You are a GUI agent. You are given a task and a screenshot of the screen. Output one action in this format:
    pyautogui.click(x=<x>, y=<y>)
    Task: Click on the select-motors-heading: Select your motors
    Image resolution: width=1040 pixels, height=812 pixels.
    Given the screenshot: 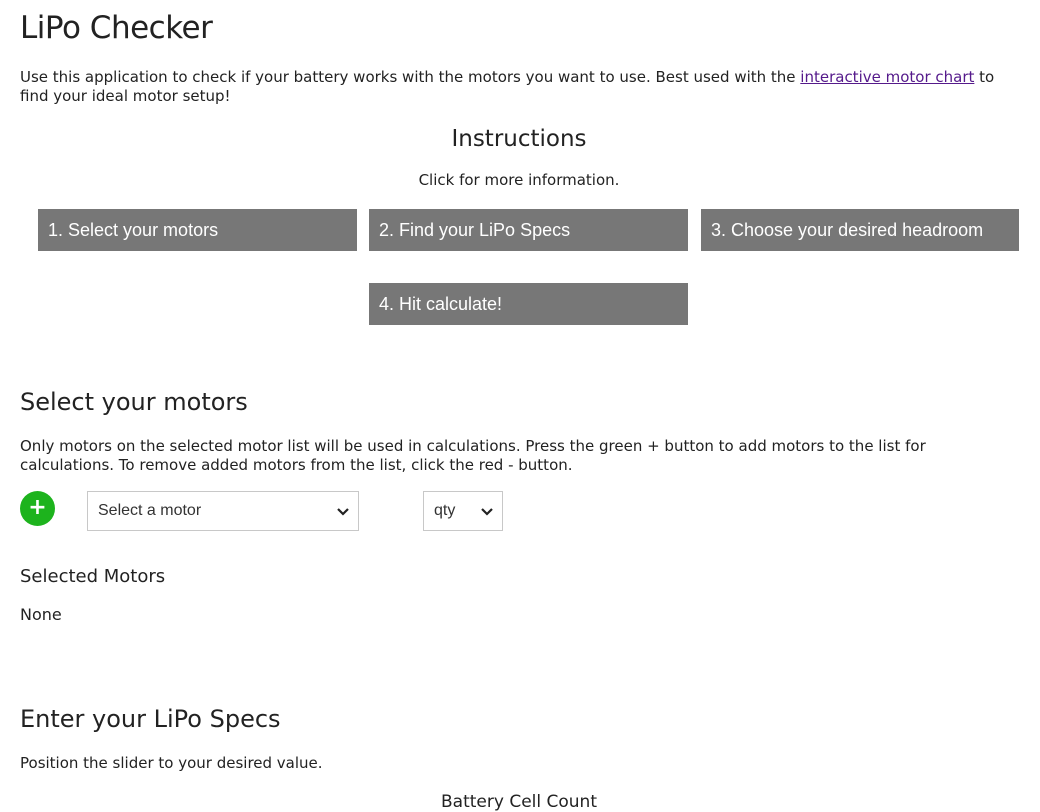 What is the action you would take?
    pyautogui.click(x=134, y=402)
    